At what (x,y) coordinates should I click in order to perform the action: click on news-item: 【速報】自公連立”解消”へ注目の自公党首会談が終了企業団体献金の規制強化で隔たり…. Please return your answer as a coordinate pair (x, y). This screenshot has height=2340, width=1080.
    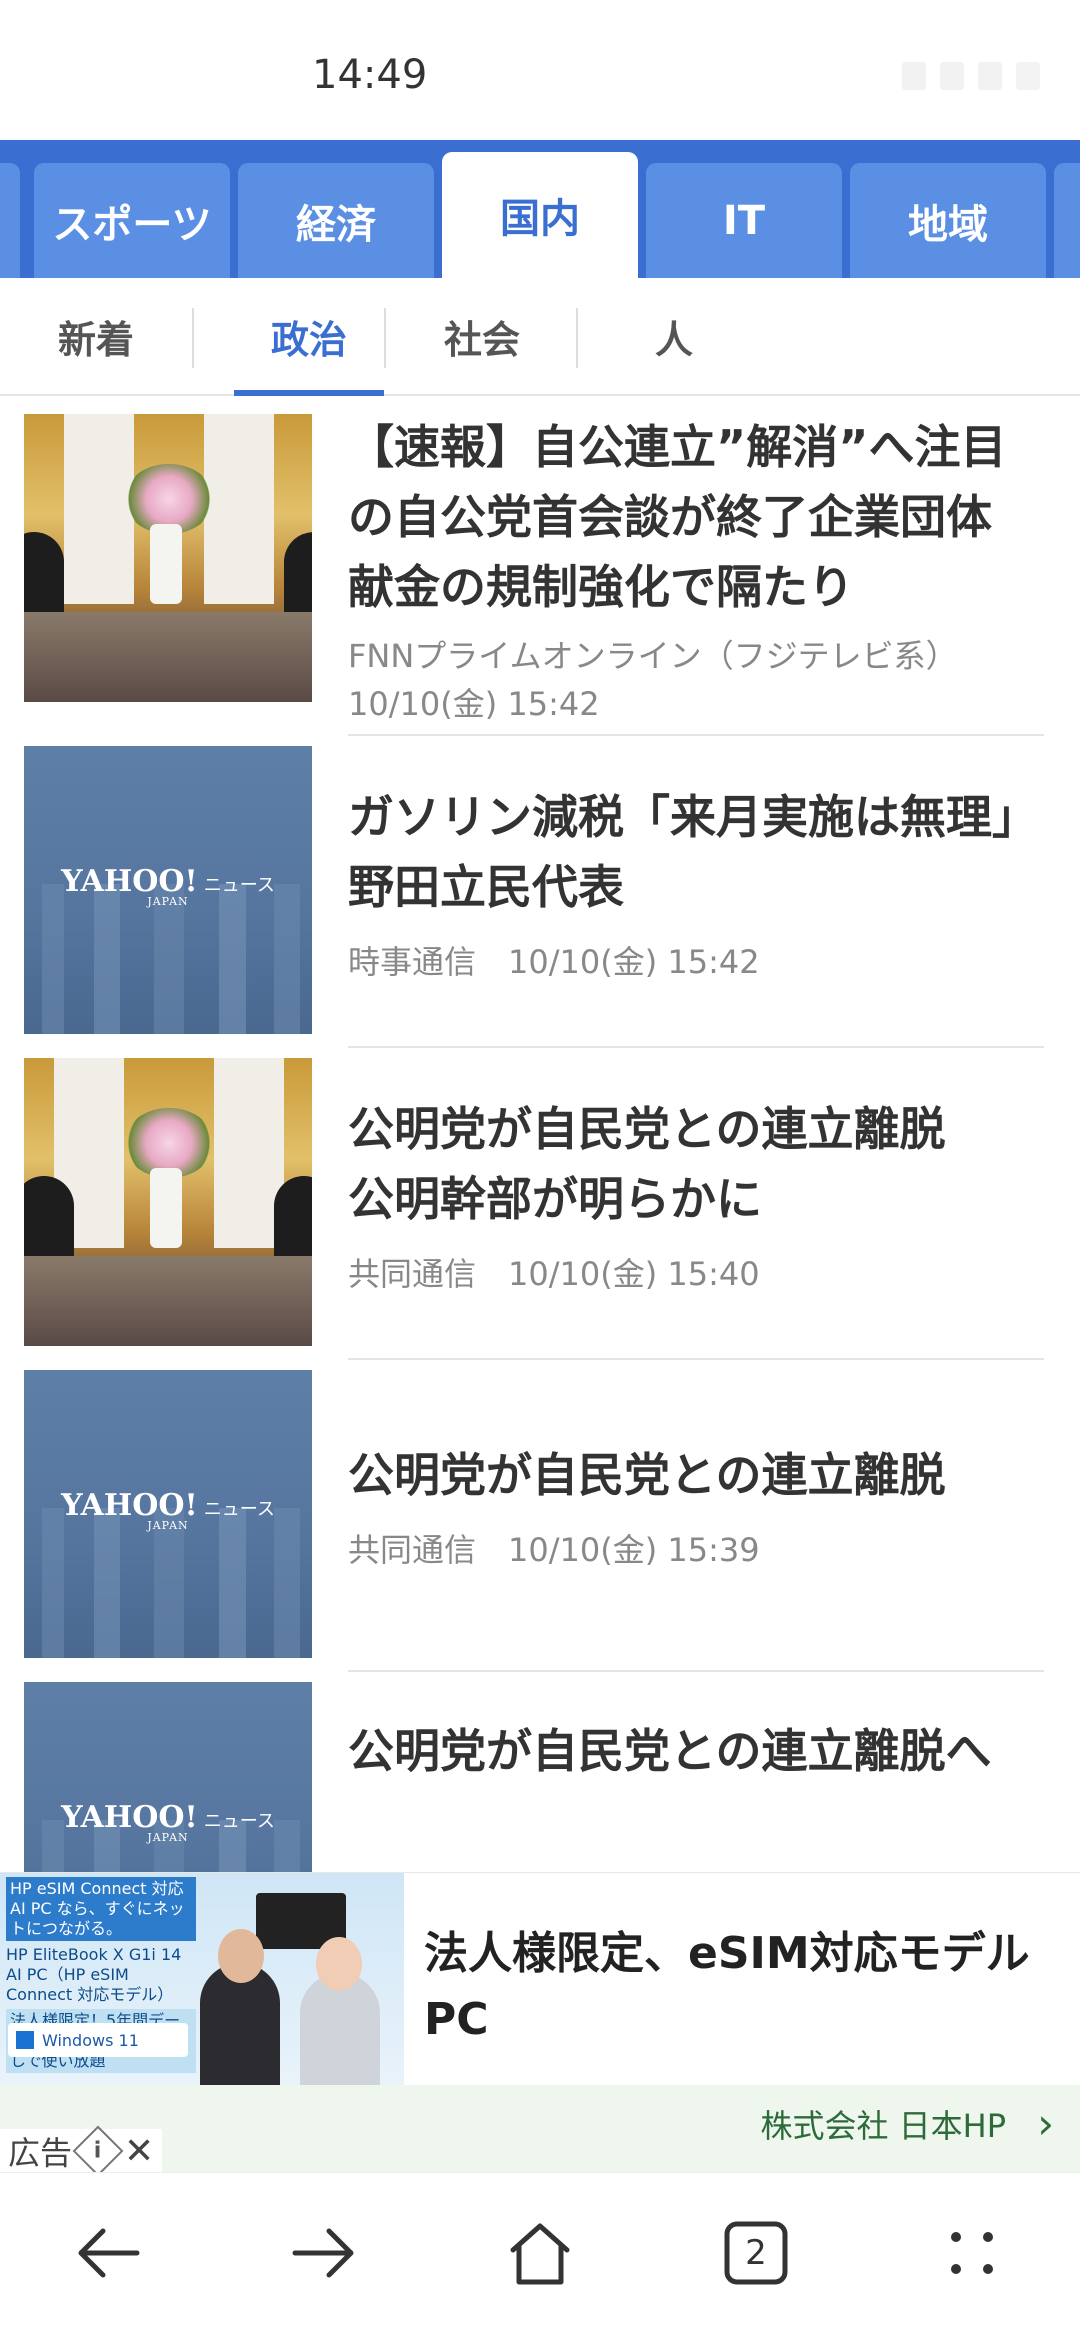
    Looking at the image, I should click on (540, 566).